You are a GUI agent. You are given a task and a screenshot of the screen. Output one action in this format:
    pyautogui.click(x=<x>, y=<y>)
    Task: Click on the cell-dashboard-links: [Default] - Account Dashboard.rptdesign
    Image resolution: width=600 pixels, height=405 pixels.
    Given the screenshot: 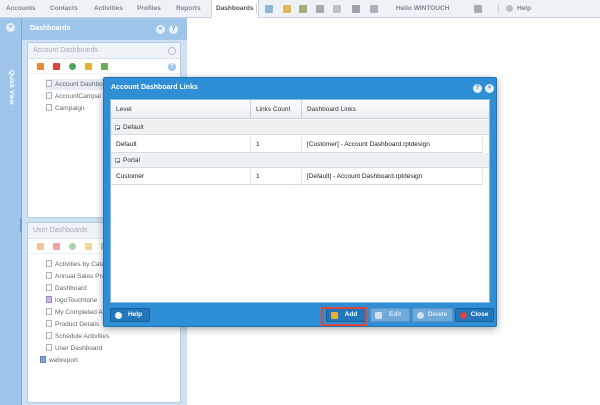 What is the action you would take?
    pyautogui.click(x=392, y=177)
    